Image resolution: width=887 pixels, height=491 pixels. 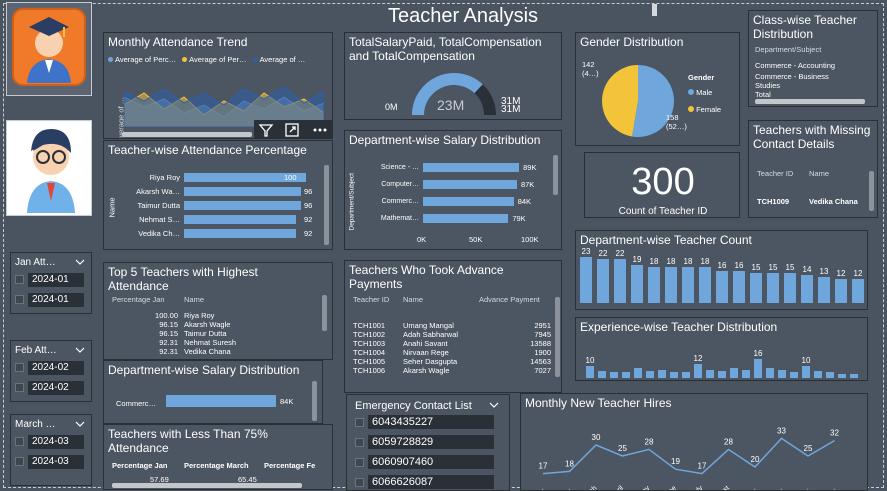 I want to click on experience-label: 12, so click(x=698, y=358).